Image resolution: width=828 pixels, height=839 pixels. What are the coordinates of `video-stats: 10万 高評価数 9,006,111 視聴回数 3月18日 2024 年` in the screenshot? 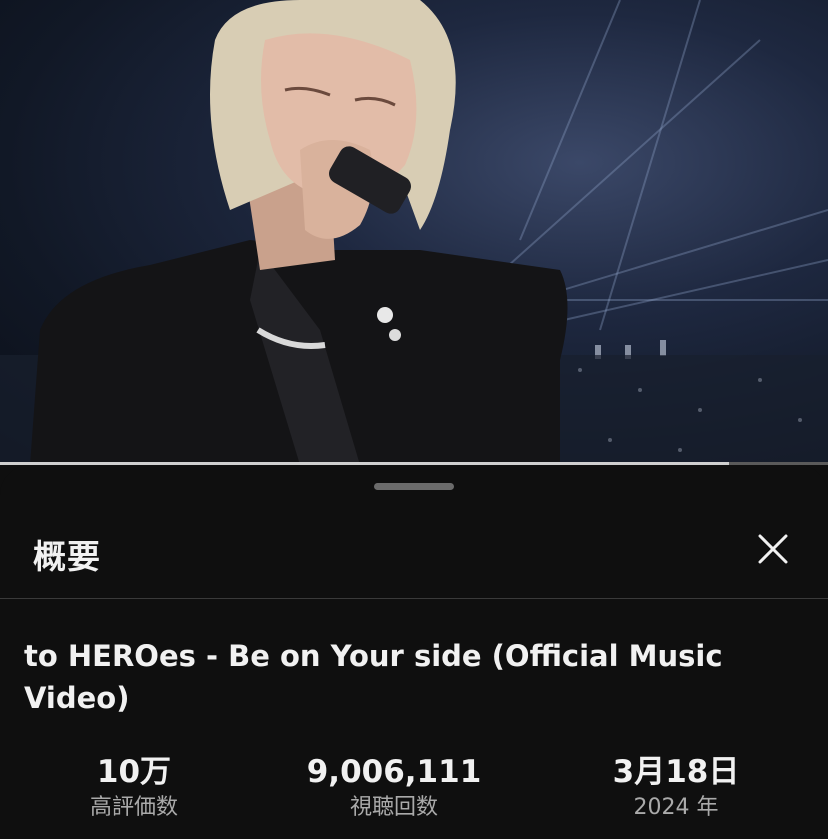 It's located at (414, 792).